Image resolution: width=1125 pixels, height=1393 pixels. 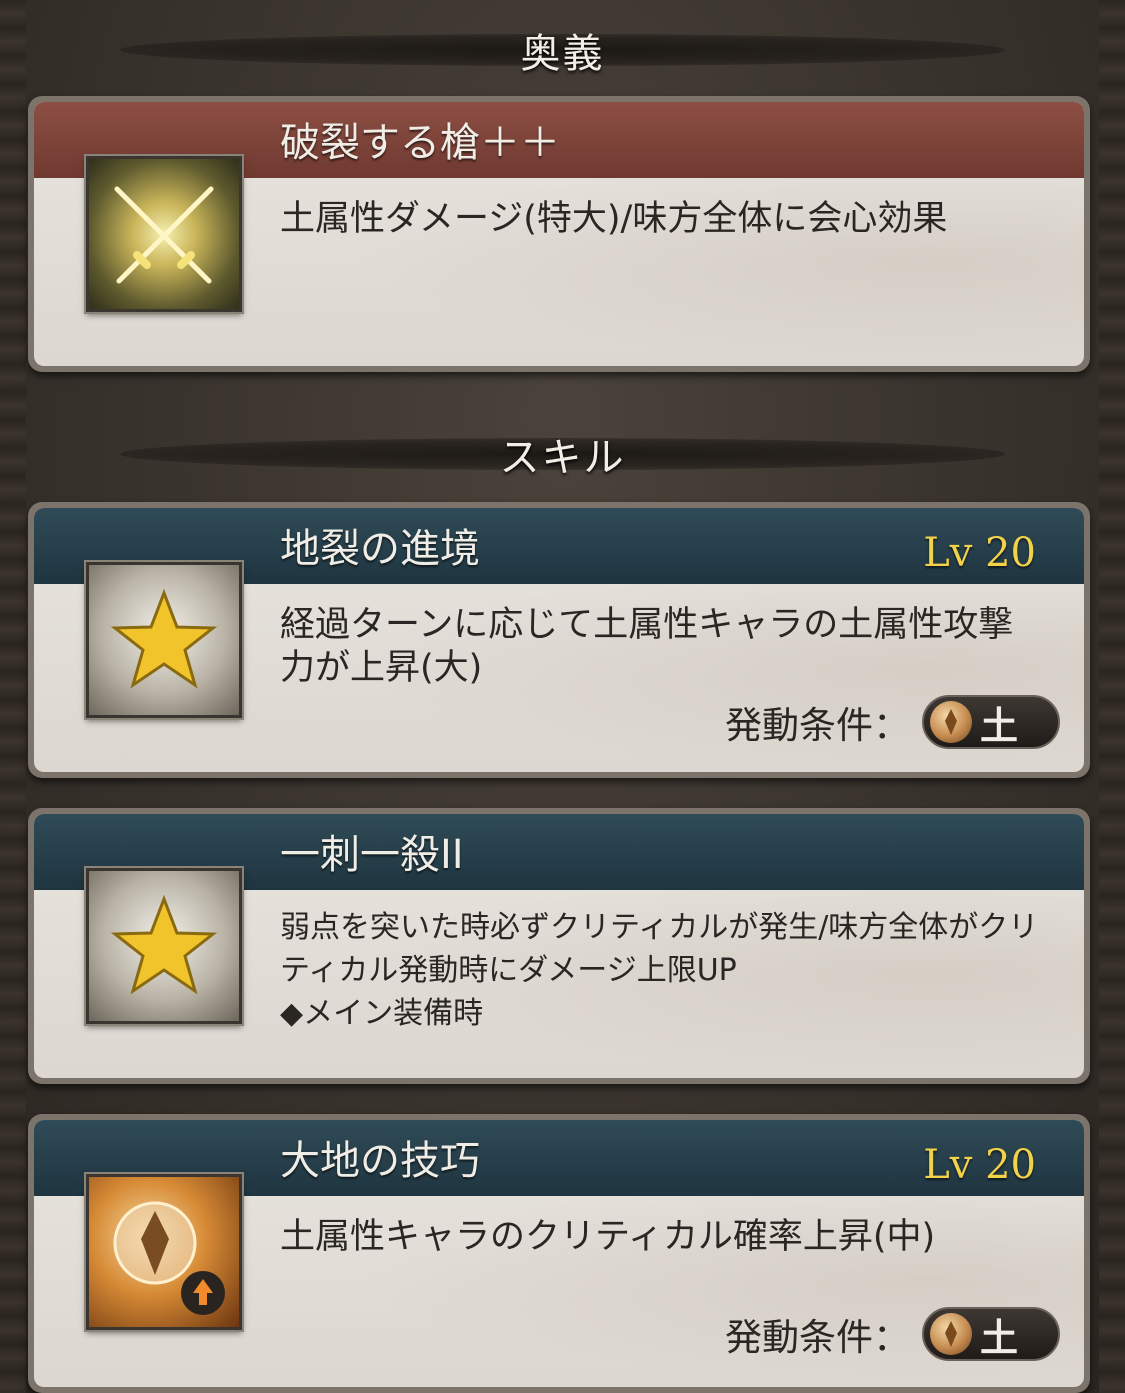 I want to click on ougi-description: 土属性ダメージ(特大)/味方全体に会心効果, so click(x=614, y=219).